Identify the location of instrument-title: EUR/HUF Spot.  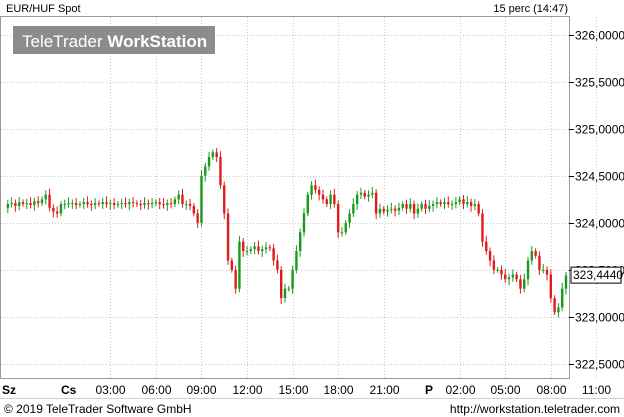
(43, 9).